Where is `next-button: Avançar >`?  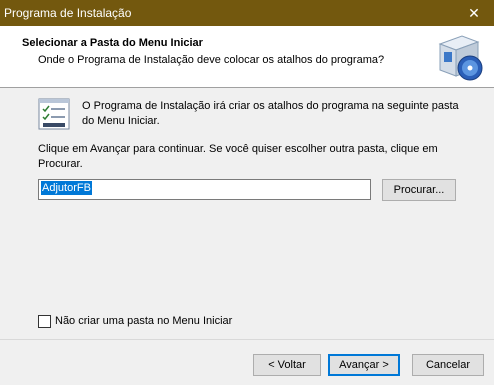 next-button: Avançar > is located at coordinates (364, 365).